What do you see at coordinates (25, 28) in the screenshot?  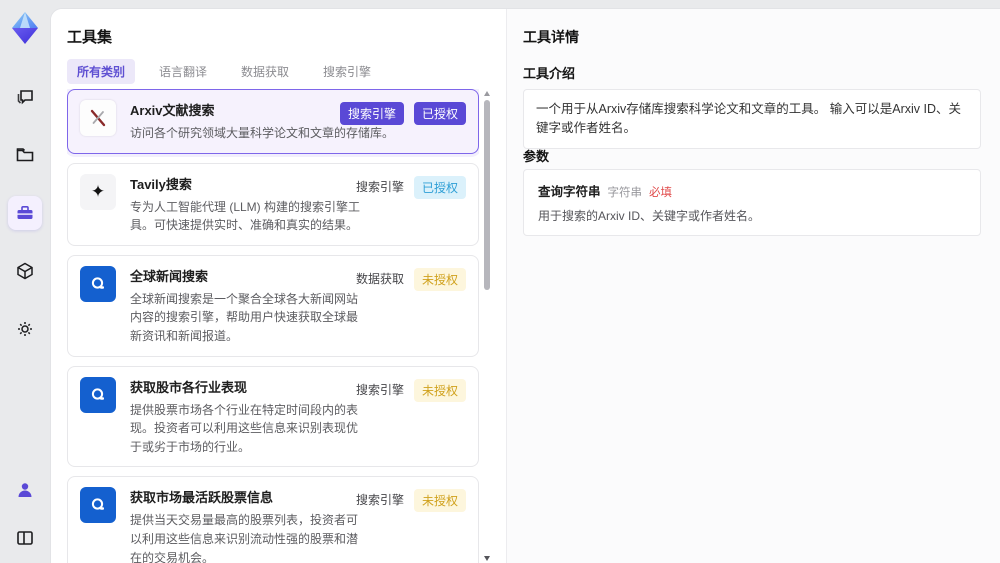 I see `app-logo` at bounding box center [25, 28].